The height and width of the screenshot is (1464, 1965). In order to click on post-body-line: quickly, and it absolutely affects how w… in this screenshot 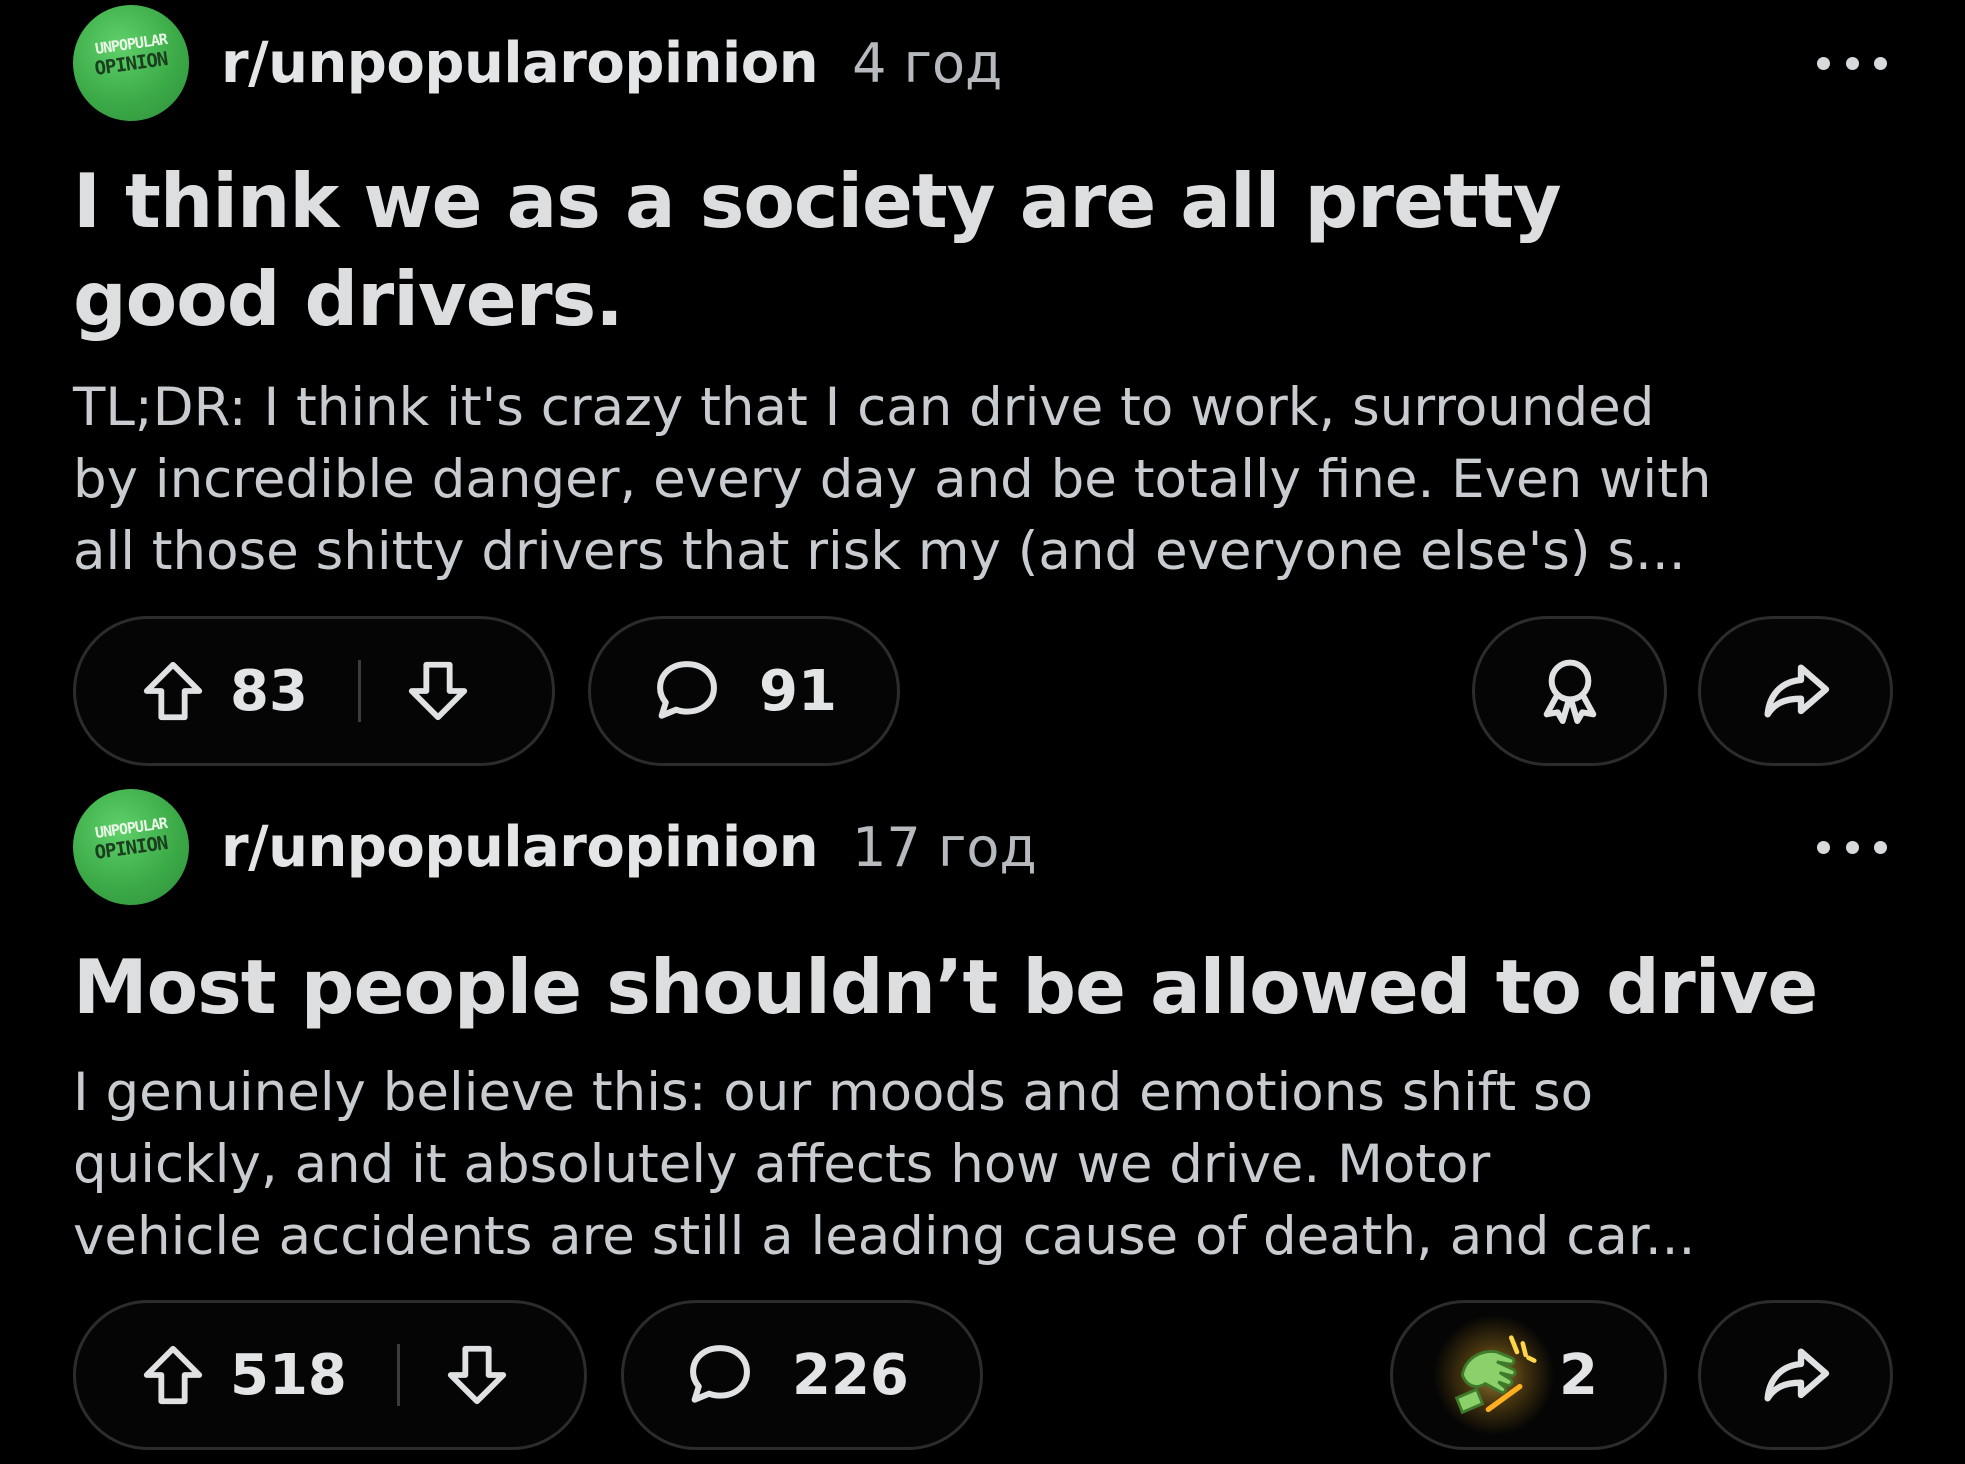, I will do `click(782, 1164)`.